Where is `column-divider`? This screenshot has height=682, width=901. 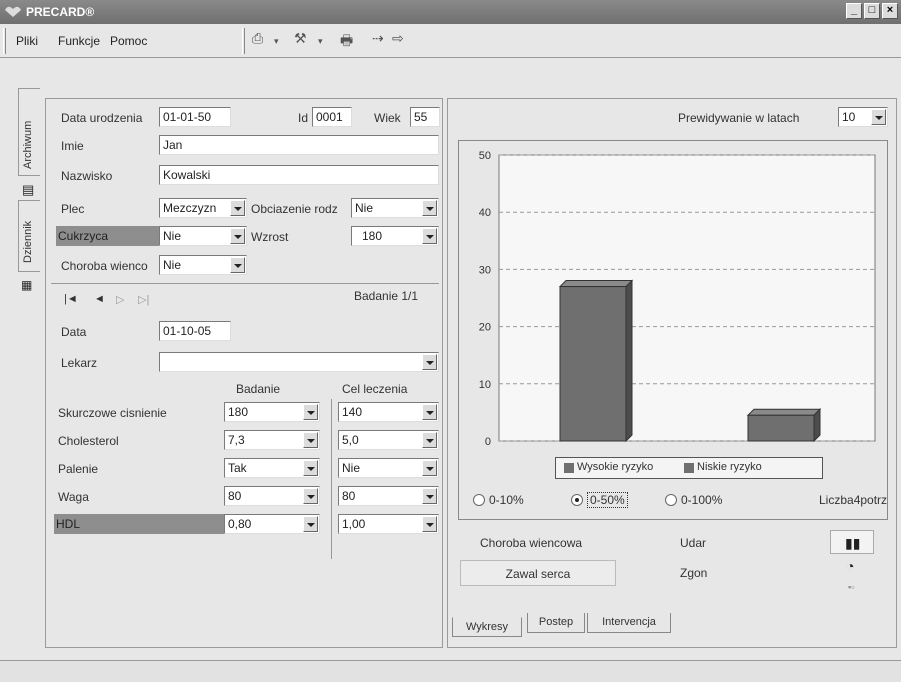 column-divider is located at coordinates (331, 479).